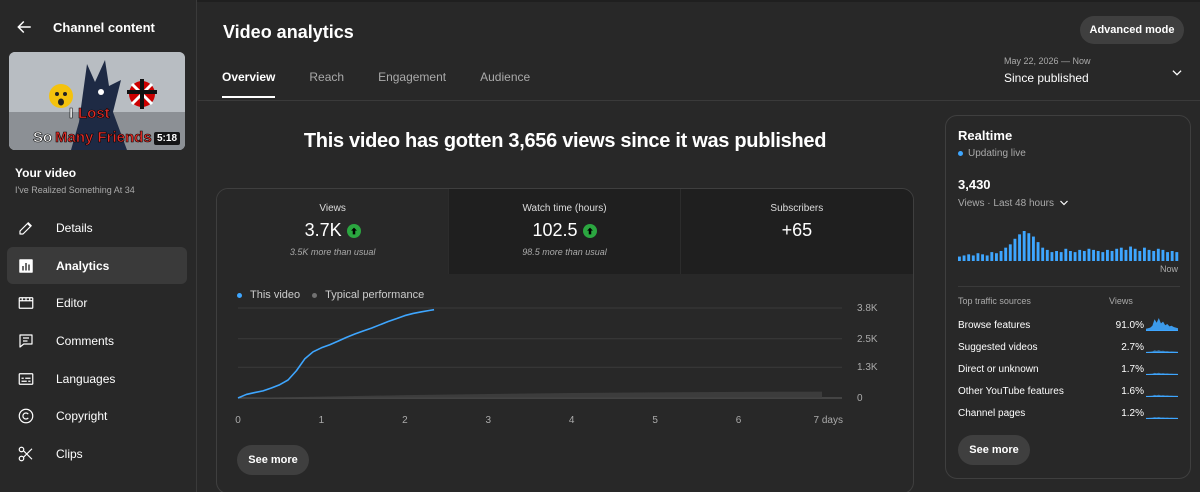 The width and height of the screenshot is (1200, 492). What do you see at coordinates (1006, 203) in the screenshot?
I see `realtime-range-text: Views · Last 48 hours` at bounding box center [1006, 203].